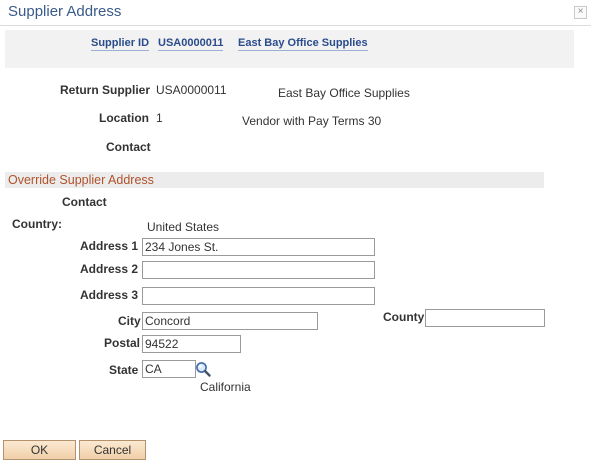 The height and width of the screenshot is (464, 591). I want to click on magnifier-lookup-icon, so click(203, 369).